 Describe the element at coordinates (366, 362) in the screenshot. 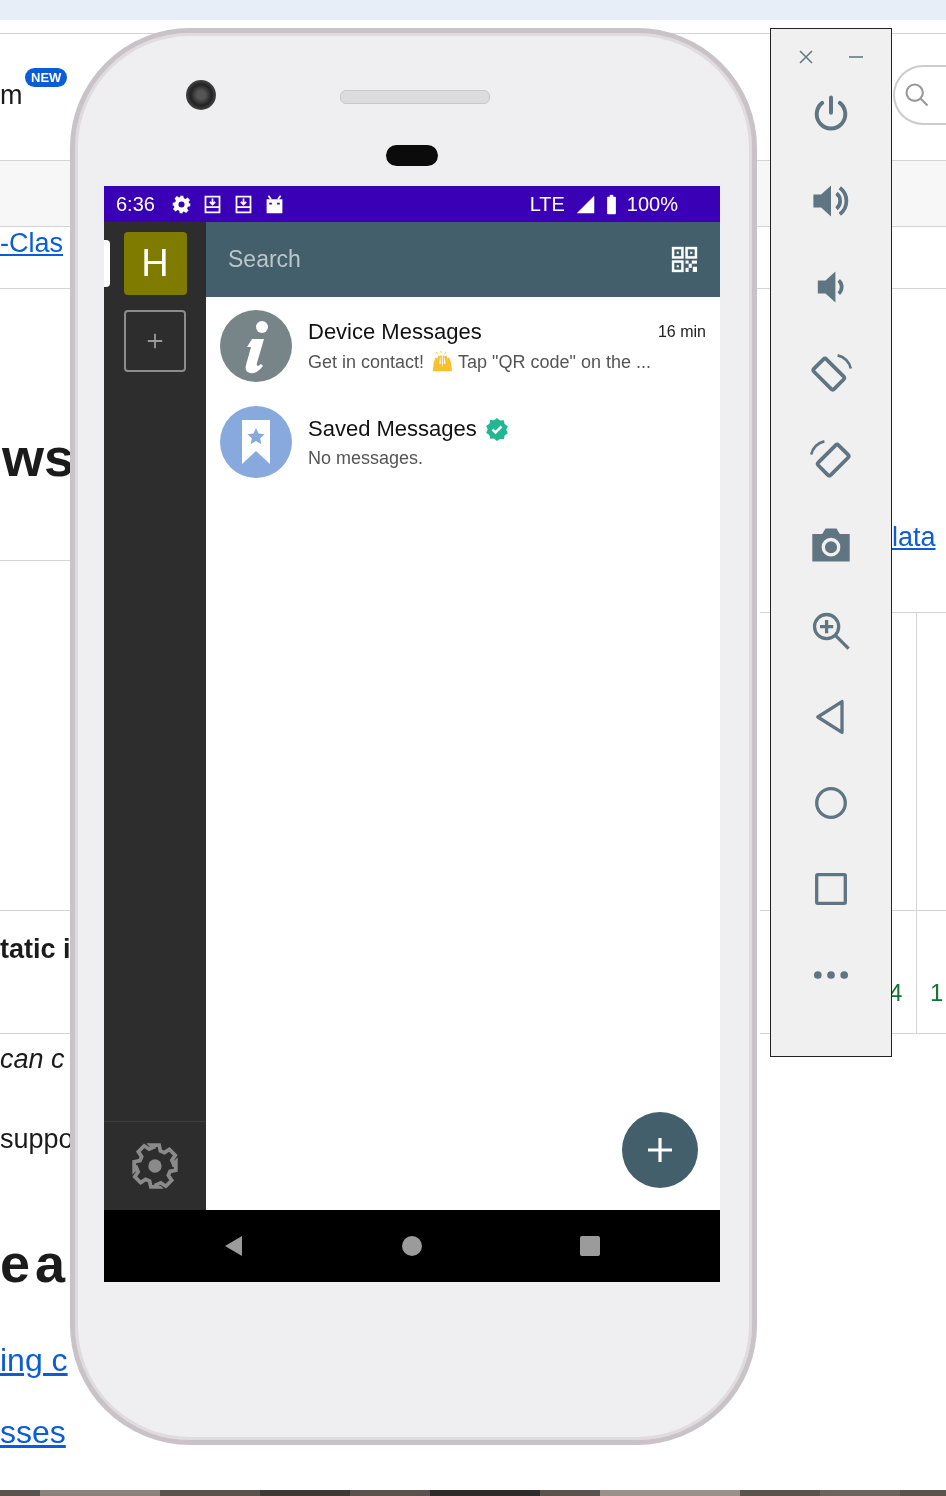

I see `message-preview: Get in contact!` at that location.